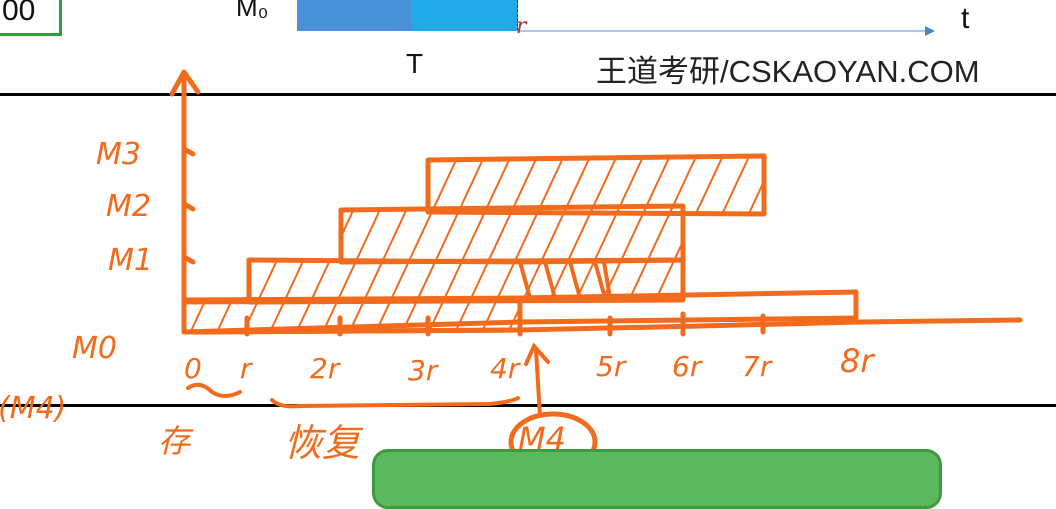  I want to click on row-label-m2: M2, so click(128, 206).